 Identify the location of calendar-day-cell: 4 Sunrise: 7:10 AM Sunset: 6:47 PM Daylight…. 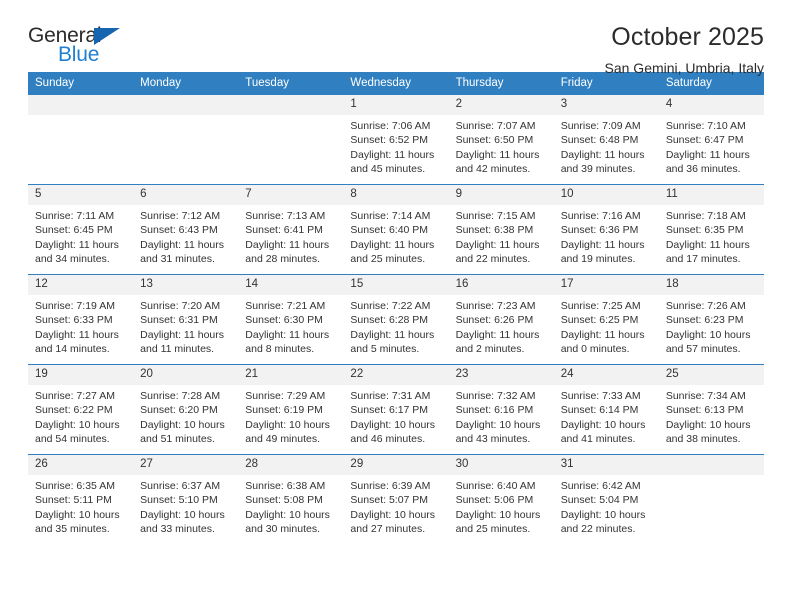
(711, 139).